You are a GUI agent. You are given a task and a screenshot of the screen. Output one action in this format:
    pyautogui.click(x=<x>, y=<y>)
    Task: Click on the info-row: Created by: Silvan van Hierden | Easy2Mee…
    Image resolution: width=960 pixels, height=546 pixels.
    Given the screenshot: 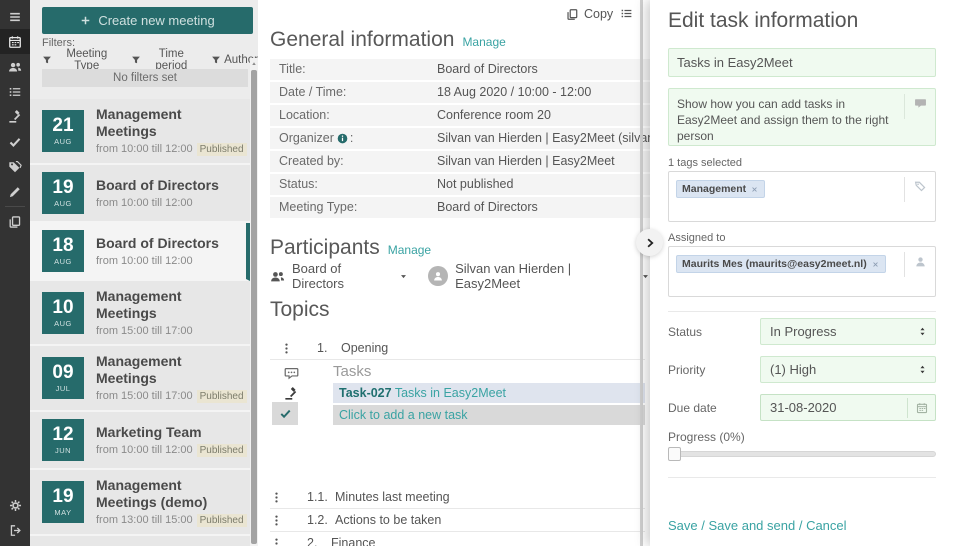 What is the action you would take?
    pyautogui.click(x=460, y=161)
    